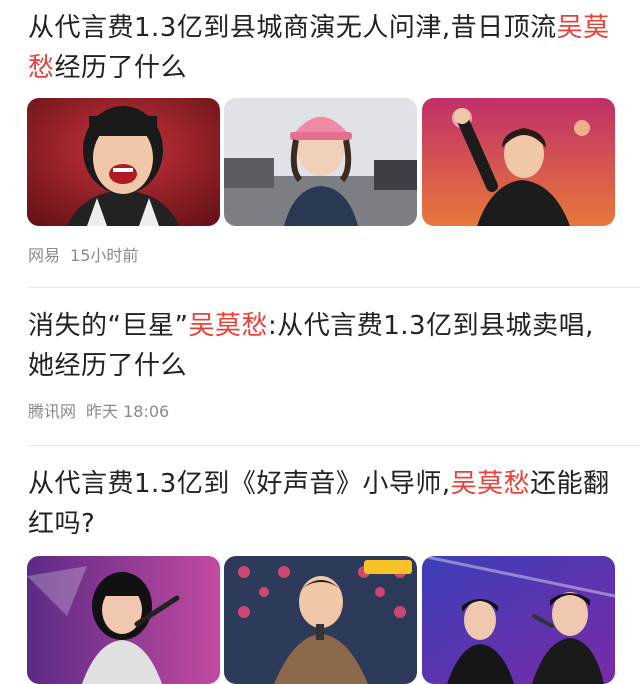 The height and width of the screenshot is (684, 640). I want to click on article-meta: 腾讯网 昨天 18:06, so click(98, 412).